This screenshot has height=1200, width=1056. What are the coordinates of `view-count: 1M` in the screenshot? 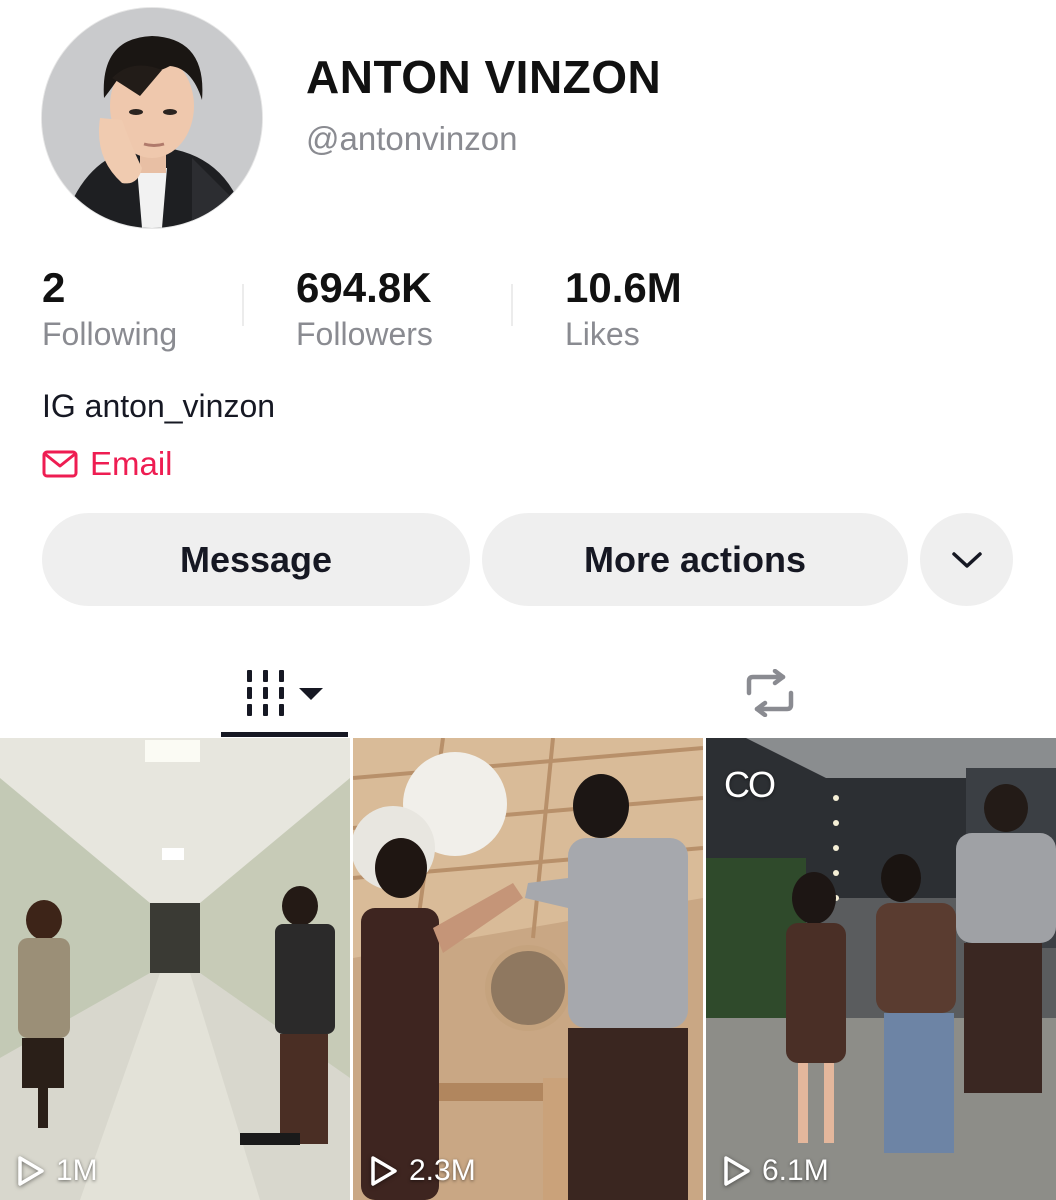 It's located at (57, 1171).